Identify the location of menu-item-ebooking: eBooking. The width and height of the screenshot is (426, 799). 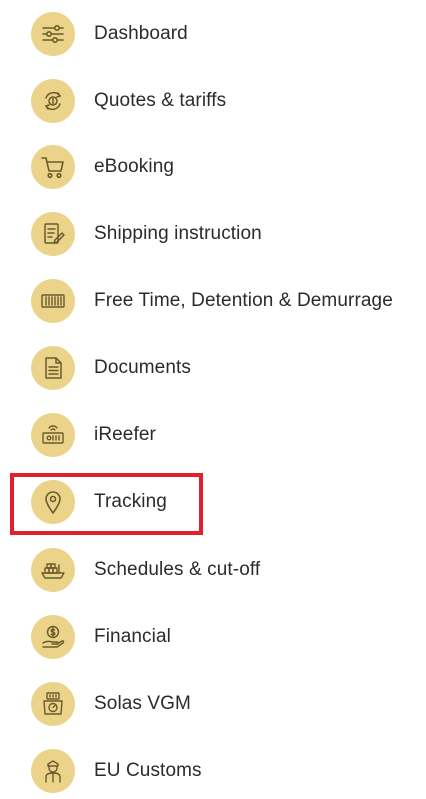
(213, 167).